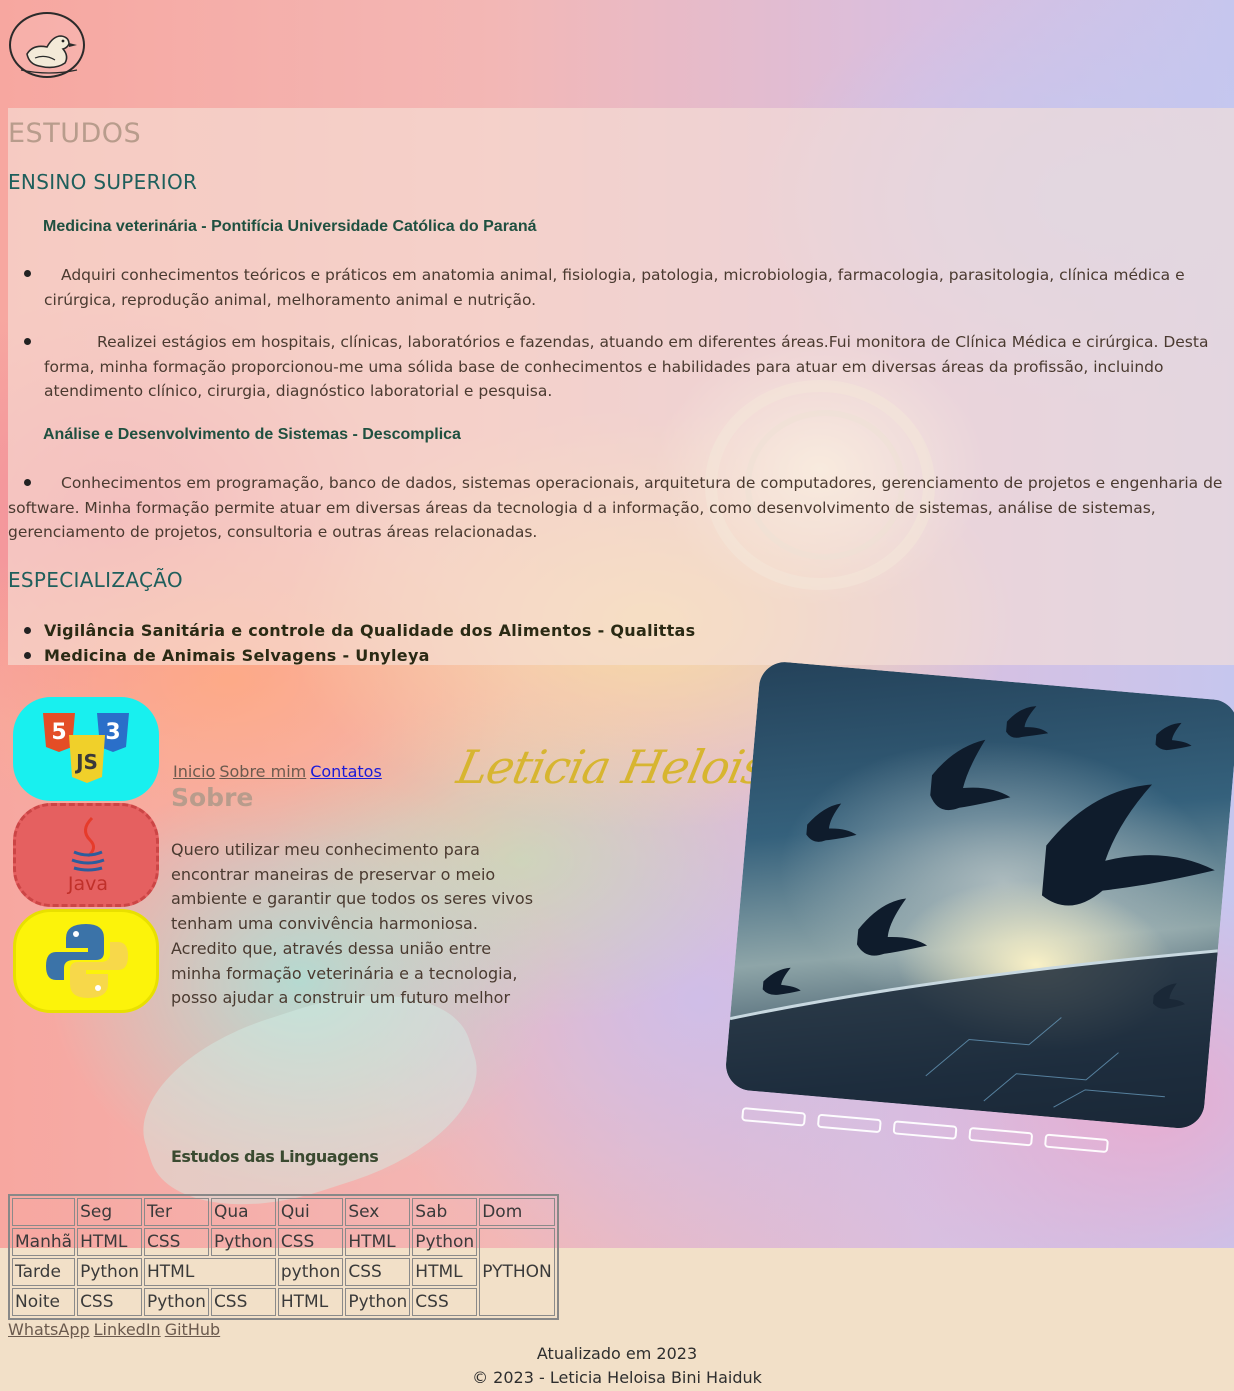 This screenshot has height=1391, width=1234. I want to click on svg-text: 5, so click(58, 732).